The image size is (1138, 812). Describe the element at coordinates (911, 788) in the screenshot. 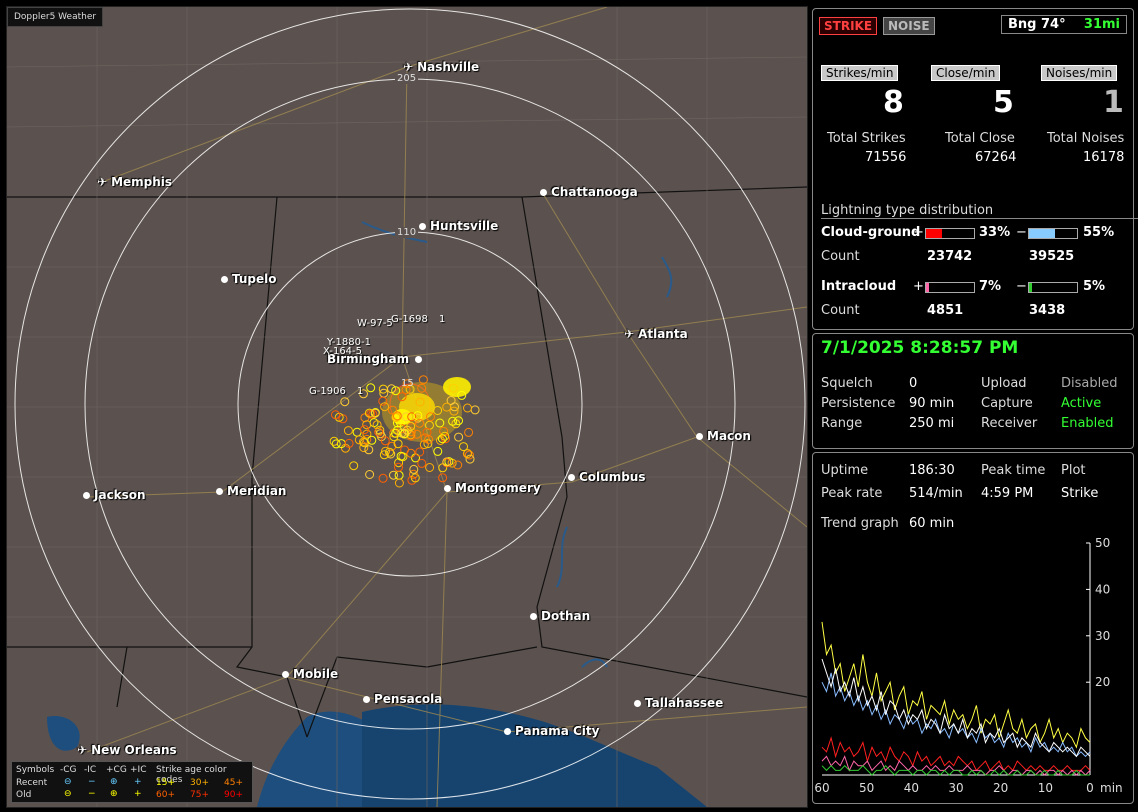

I see `x-tick-label: 40` at that location.